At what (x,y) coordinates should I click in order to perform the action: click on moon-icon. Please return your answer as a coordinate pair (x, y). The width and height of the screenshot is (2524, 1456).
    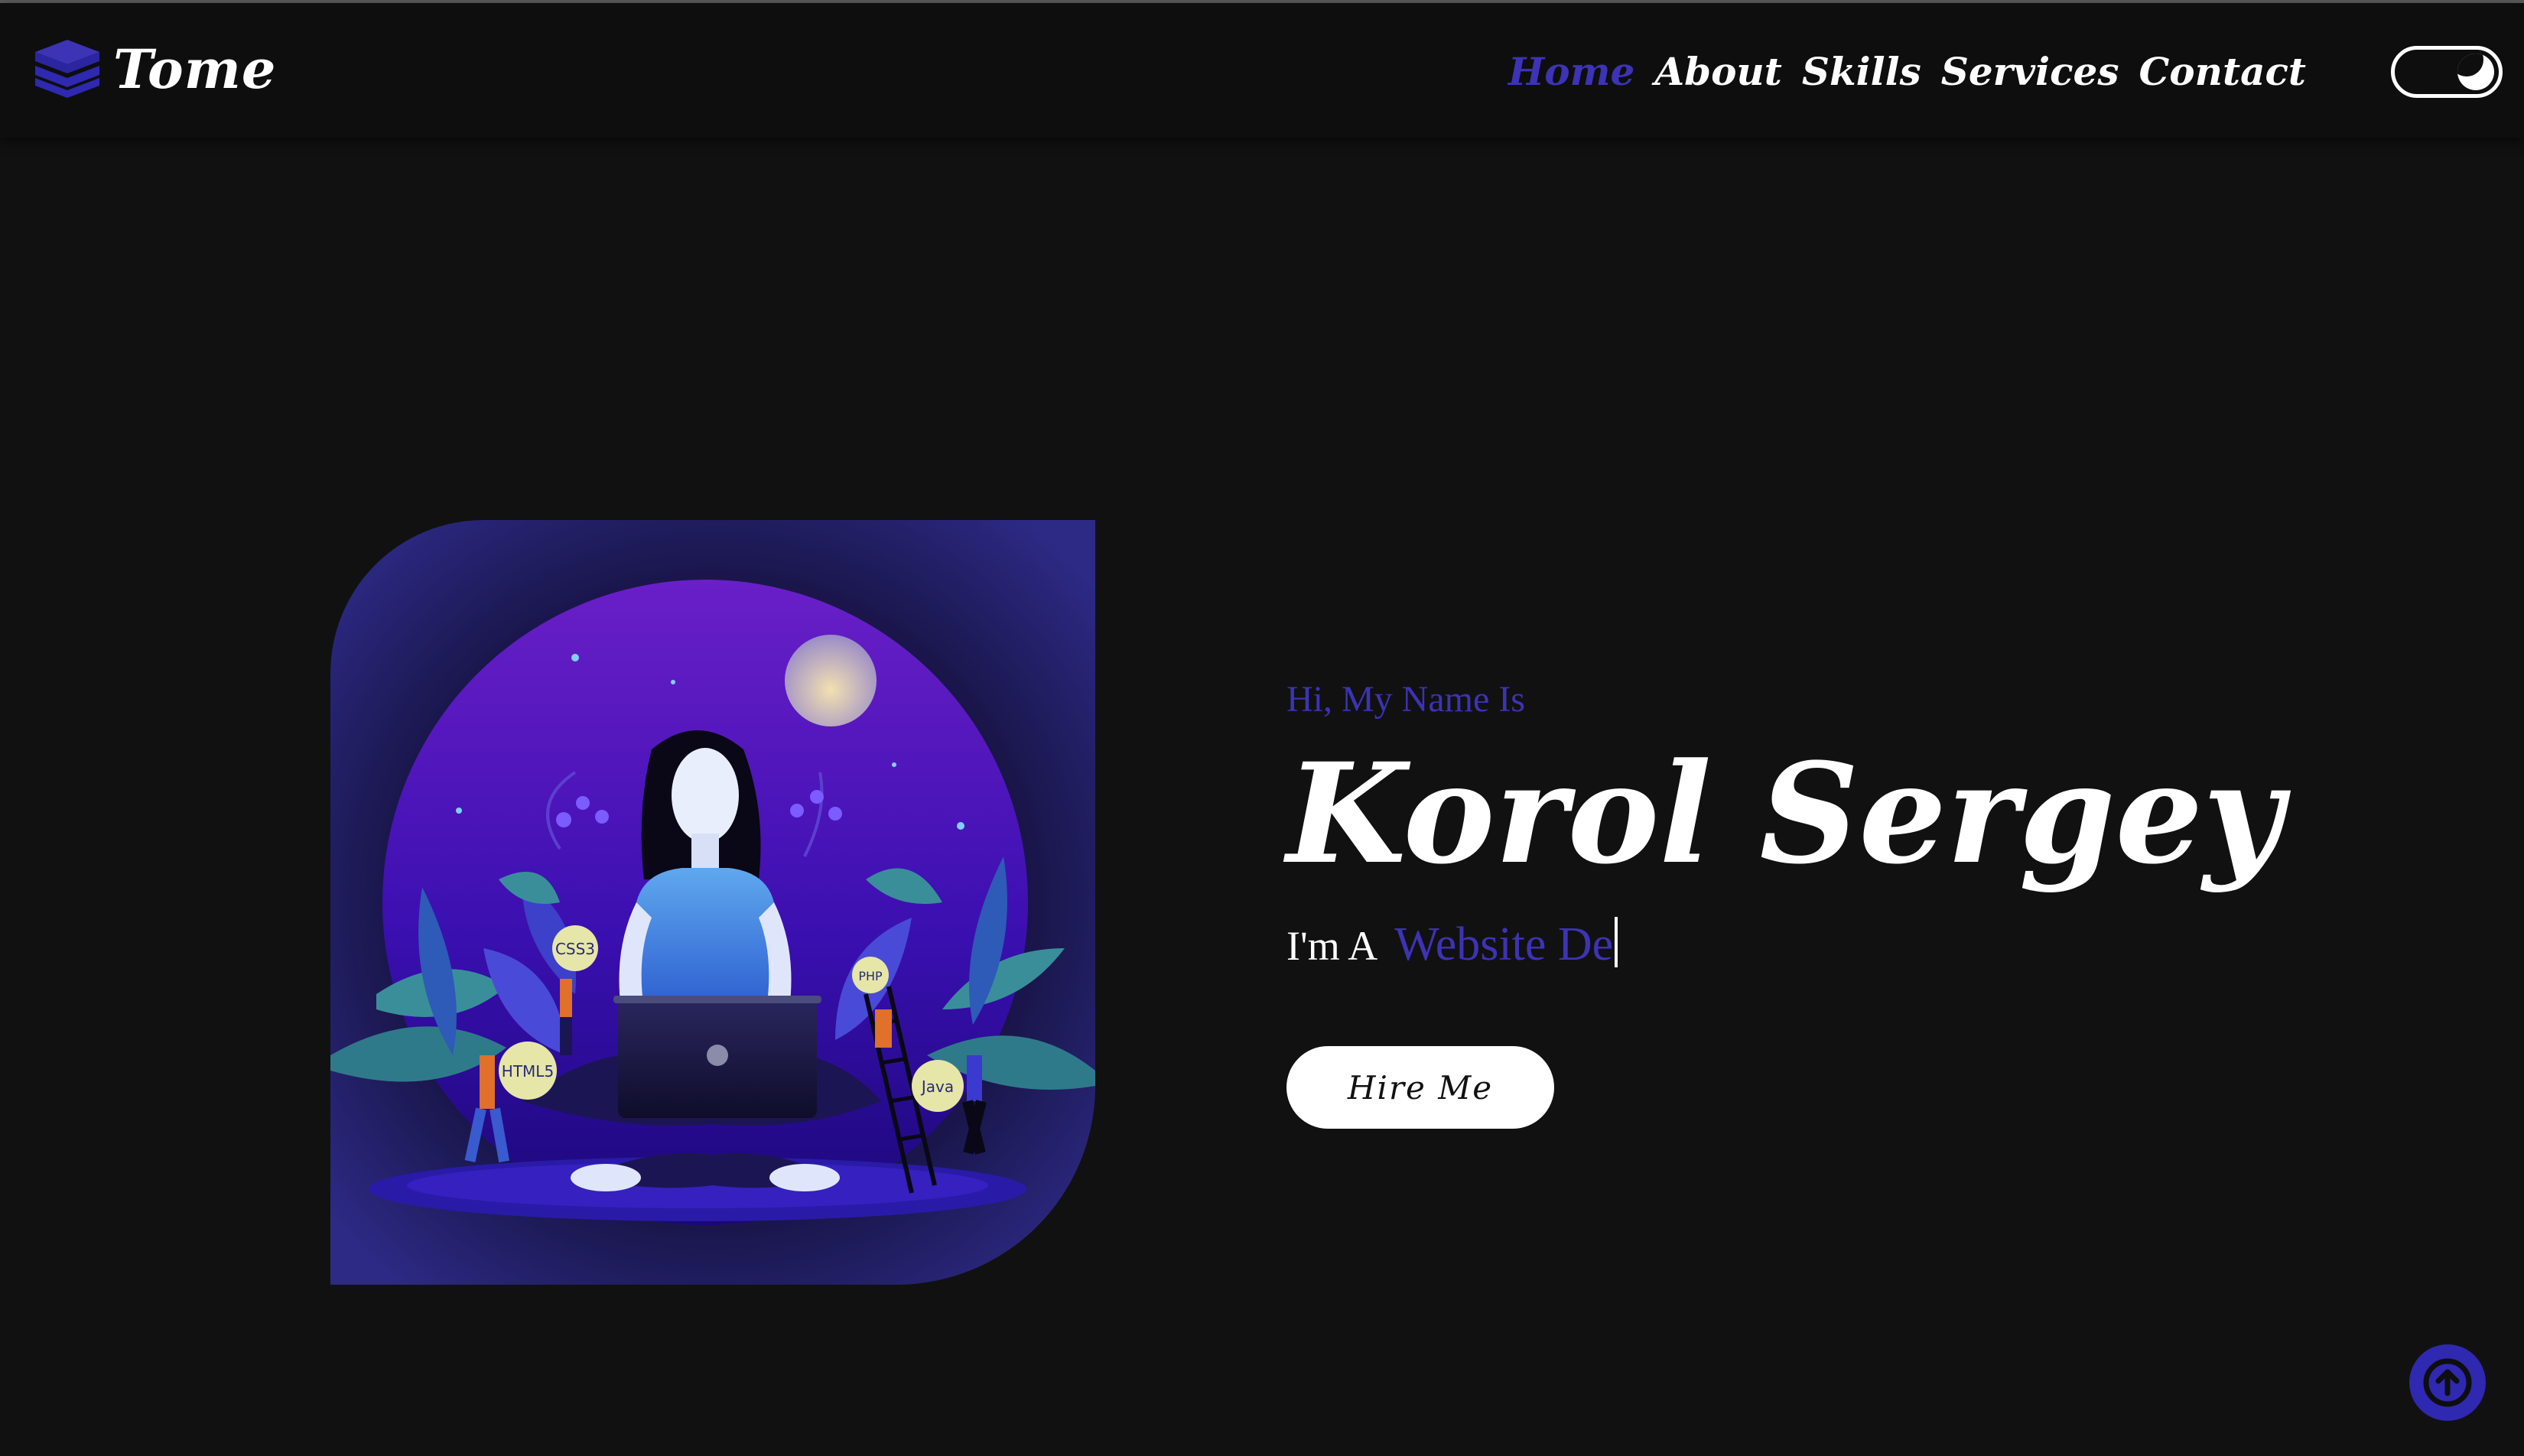
    Looking at the image, I should click on (2475, 72).